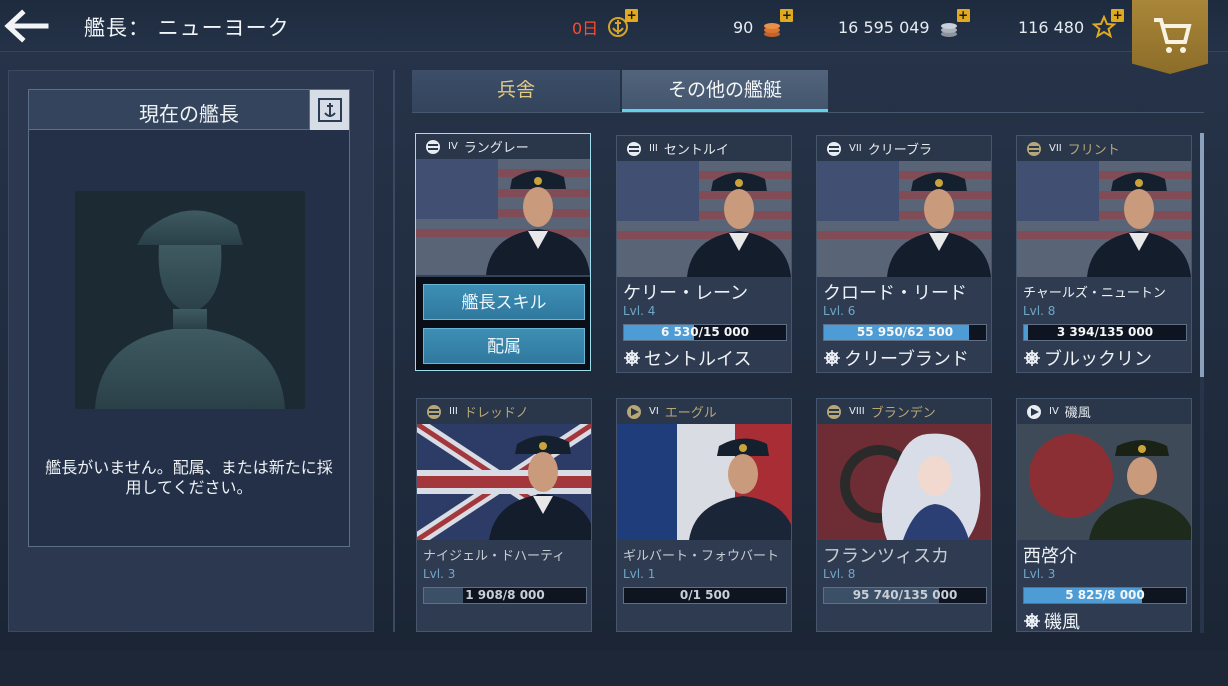  Describe the element at coordinates (189, 114) in the screenshot. I see `current-captain-heading: 現在の艦長` at that location.